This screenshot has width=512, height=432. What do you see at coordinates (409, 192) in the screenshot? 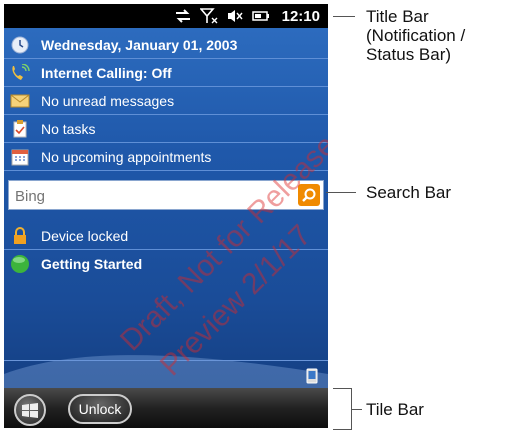
I see `search-bar-callout: Search Bar` at bounding box center [409, 192].